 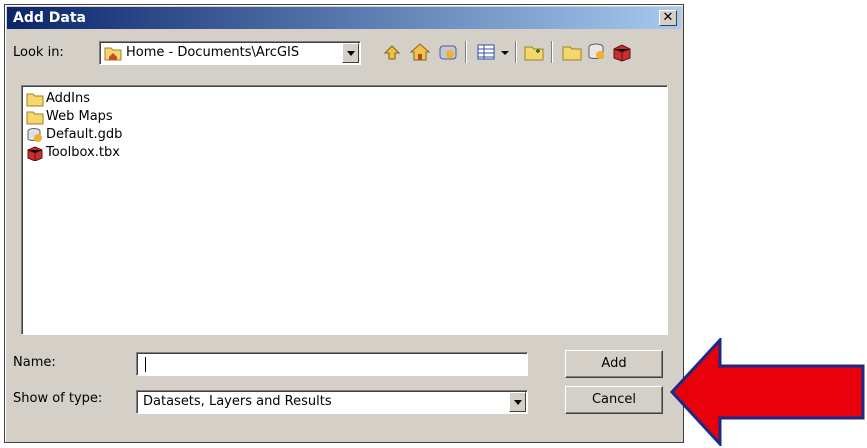 I want to click on add-button: Add, so click(x=614, y=364).